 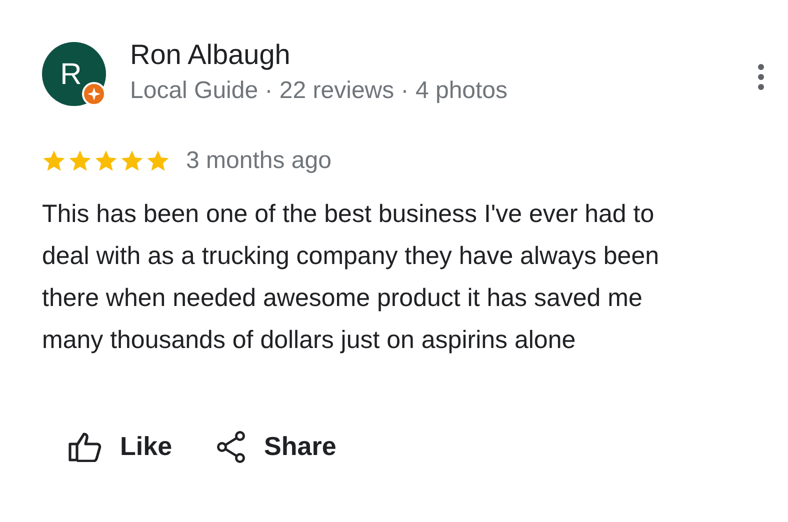 What do you see at coordinates (231, 446) in the screenshot?
I see `share-icon` at bounding box center [231, 446].